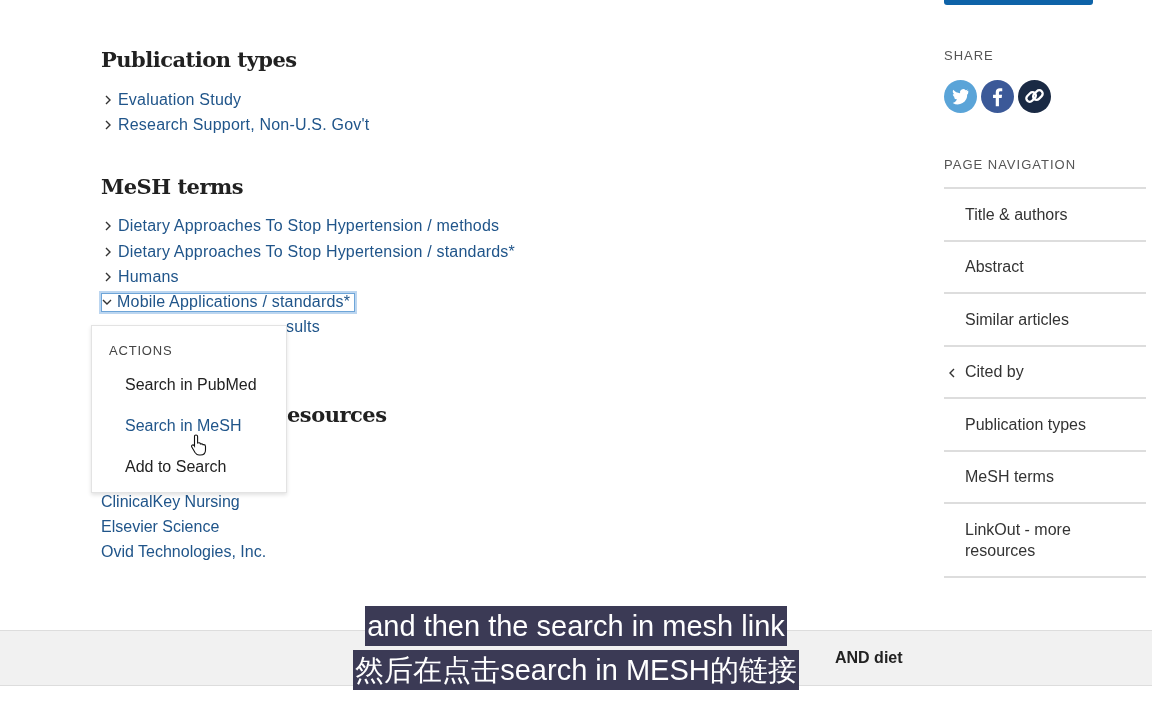 The height and width of the screenshot is (720, 1152). Describe the element at coordinates (969, 55) in the screenshot. I see `share-label: SHARE` at that location.